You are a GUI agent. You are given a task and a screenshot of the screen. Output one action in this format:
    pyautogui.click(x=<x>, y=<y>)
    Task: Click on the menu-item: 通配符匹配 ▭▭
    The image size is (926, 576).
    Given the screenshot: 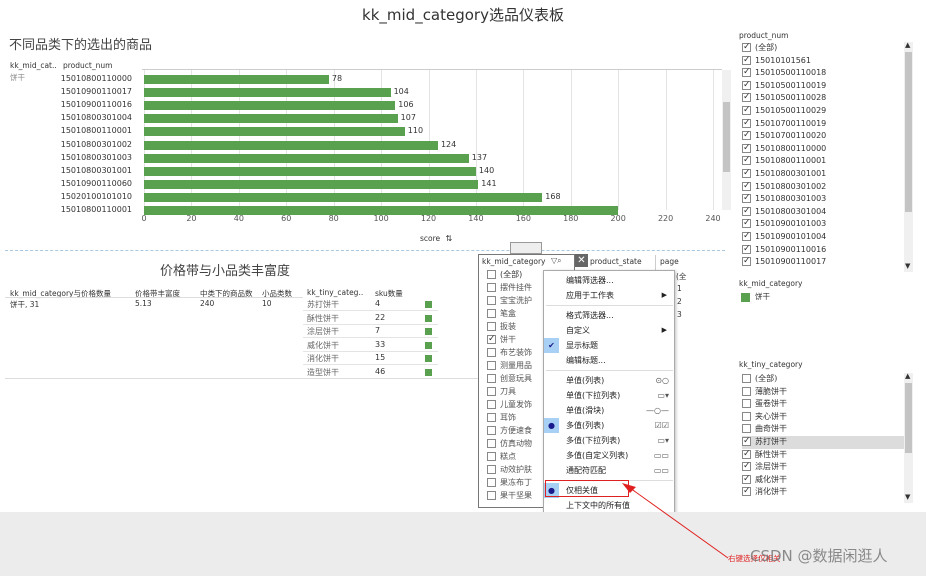 What is the action you would take?
    pyautogui.click(x=609, y=470)
    